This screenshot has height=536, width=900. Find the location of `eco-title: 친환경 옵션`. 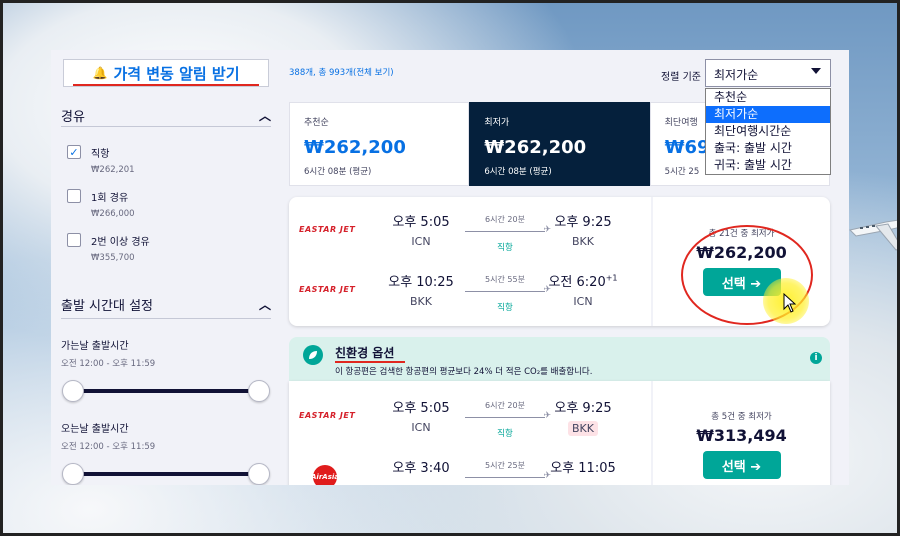

eco-title: 친환경 옵션 is located at coordinates (365, 353).